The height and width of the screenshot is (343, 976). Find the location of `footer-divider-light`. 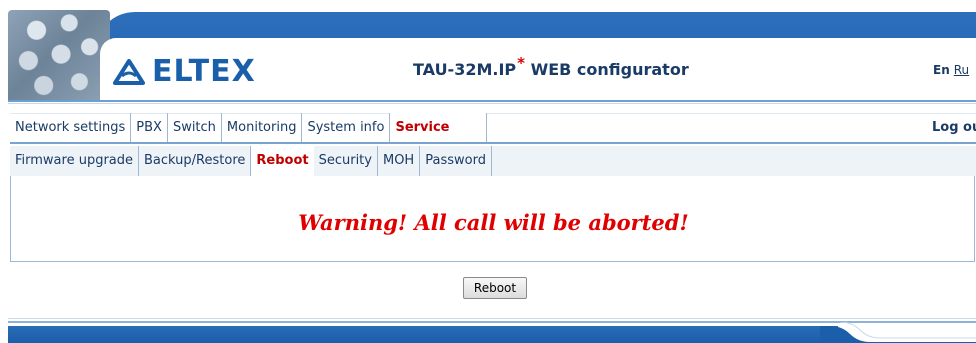

footer-divider-light is located at coordinates (492, 318).